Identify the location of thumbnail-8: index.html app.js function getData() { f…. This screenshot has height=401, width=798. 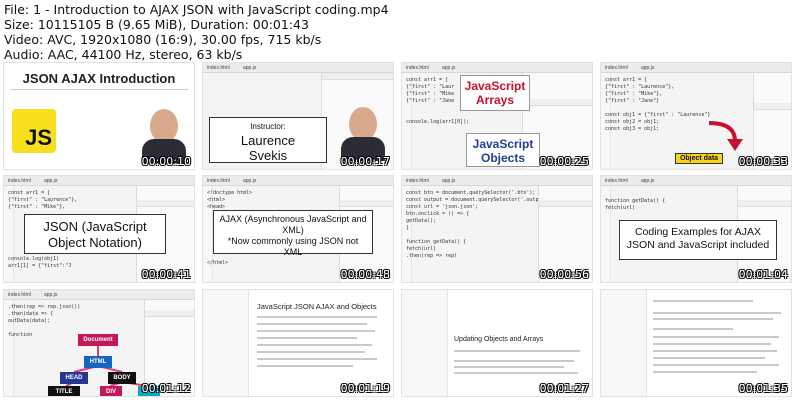
(696, 229).